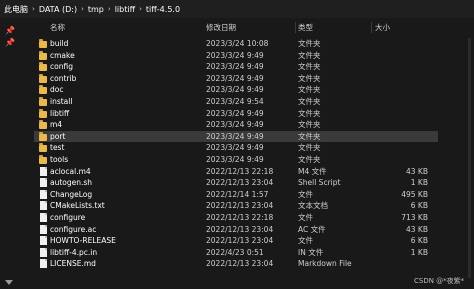 The height and width of the screenshot is (289, 474). Describe the element at coordinates (125, 9) in the screenshot. I see `breadcrumb-item: libtiff` at that location.